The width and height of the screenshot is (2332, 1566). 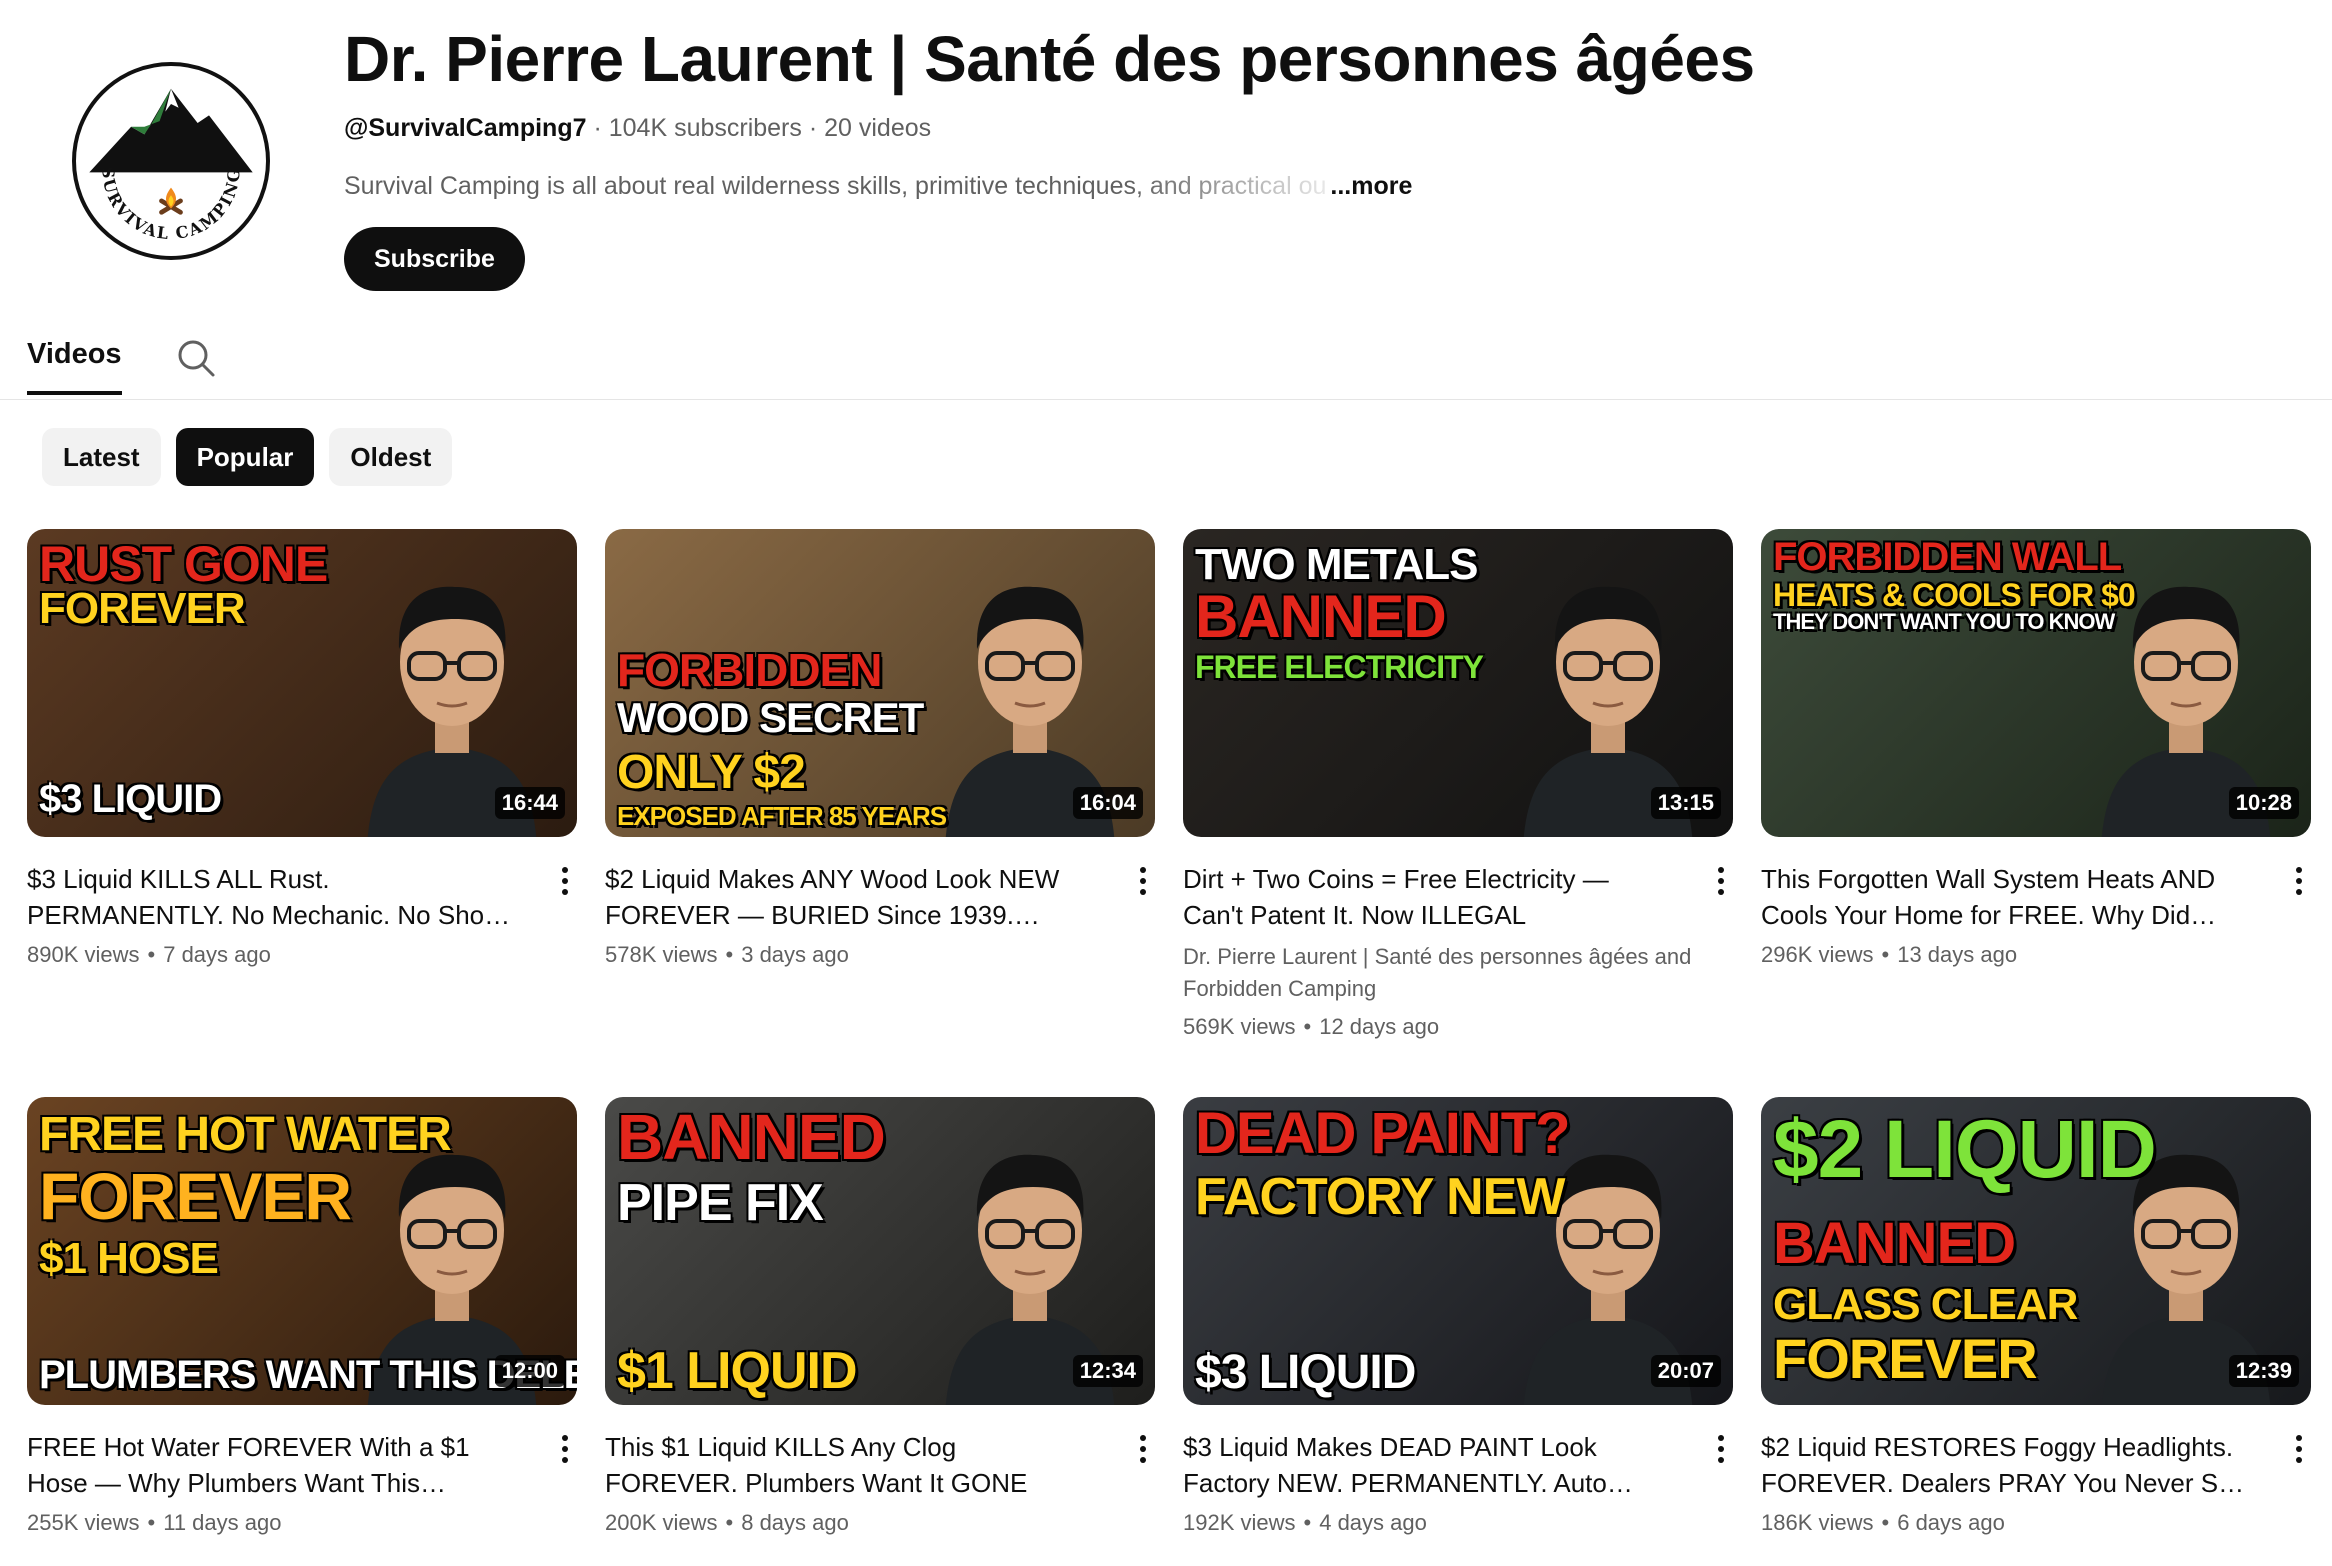 I want to click on channel-avatar: SURVIVAL CAMPING, so click(x=171, y=161).